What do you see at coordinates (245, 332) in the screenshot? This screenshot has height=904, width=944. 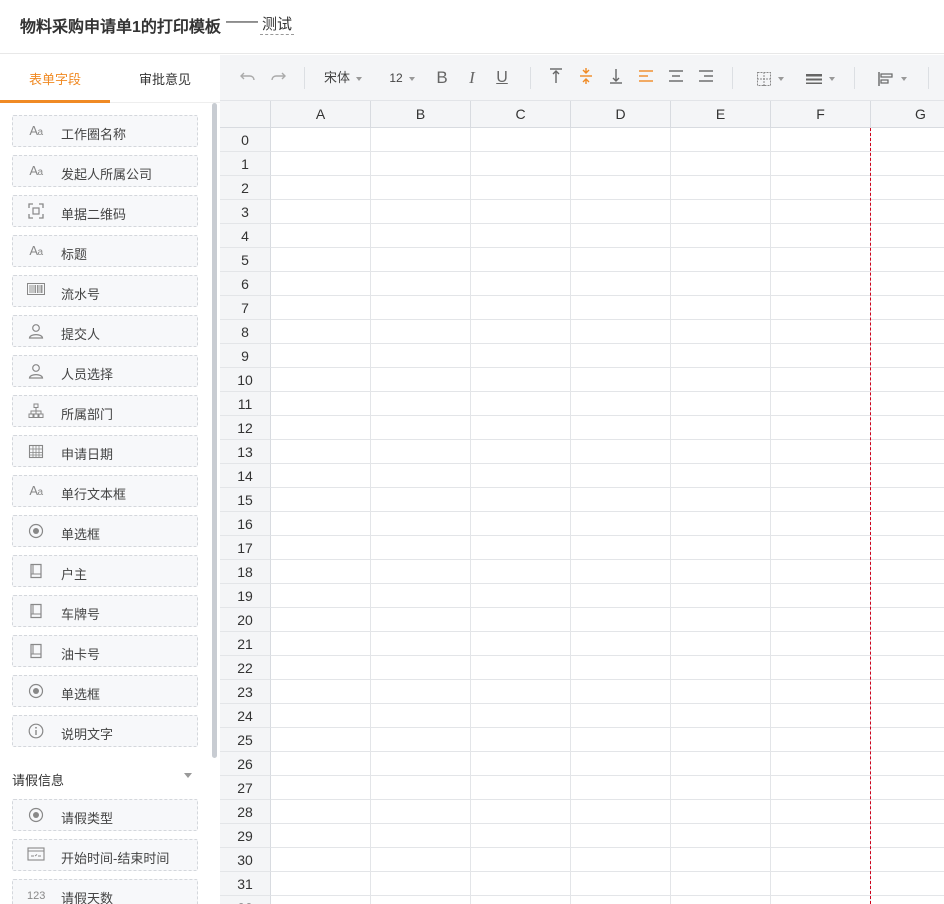 I see `row-header: 8` at bounding box center [245, 332].